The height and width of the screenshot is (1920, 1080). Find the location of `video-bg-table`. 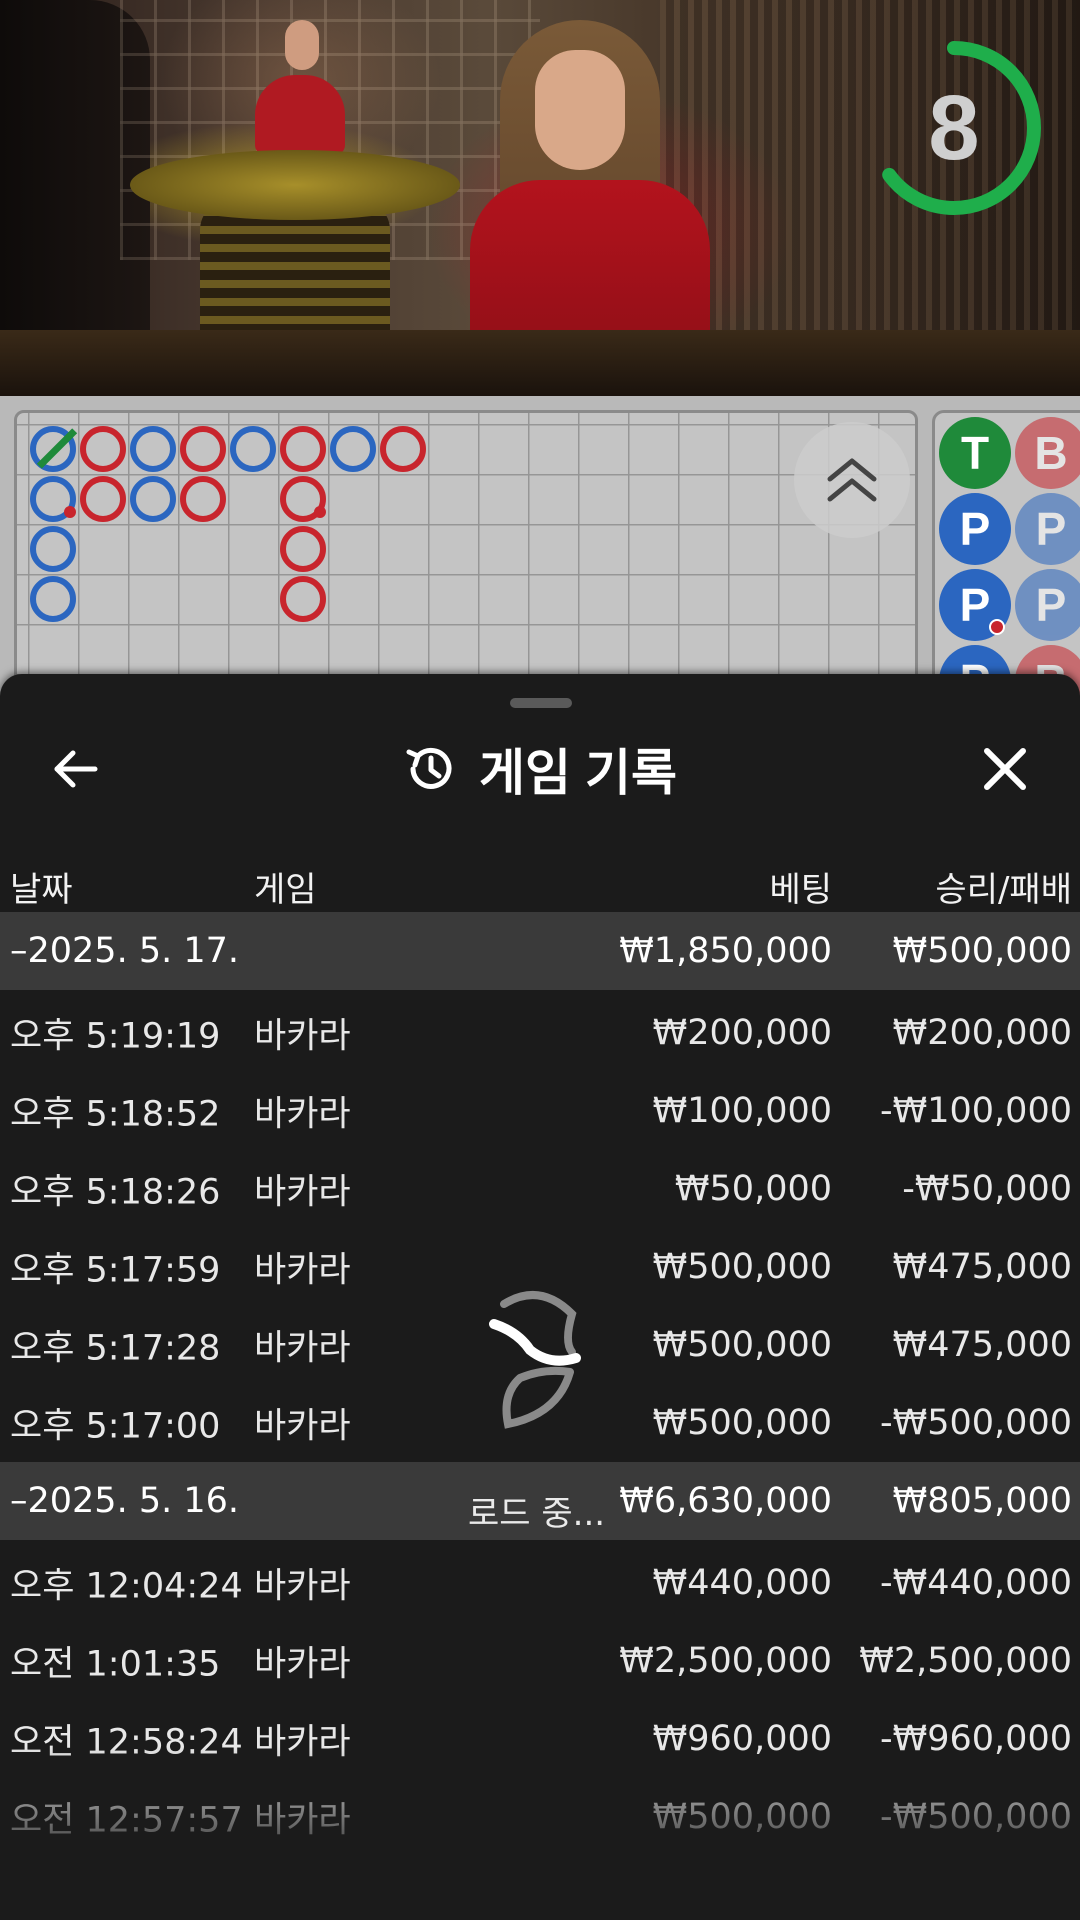

video-bg-table is located at coordinates (295, 185).